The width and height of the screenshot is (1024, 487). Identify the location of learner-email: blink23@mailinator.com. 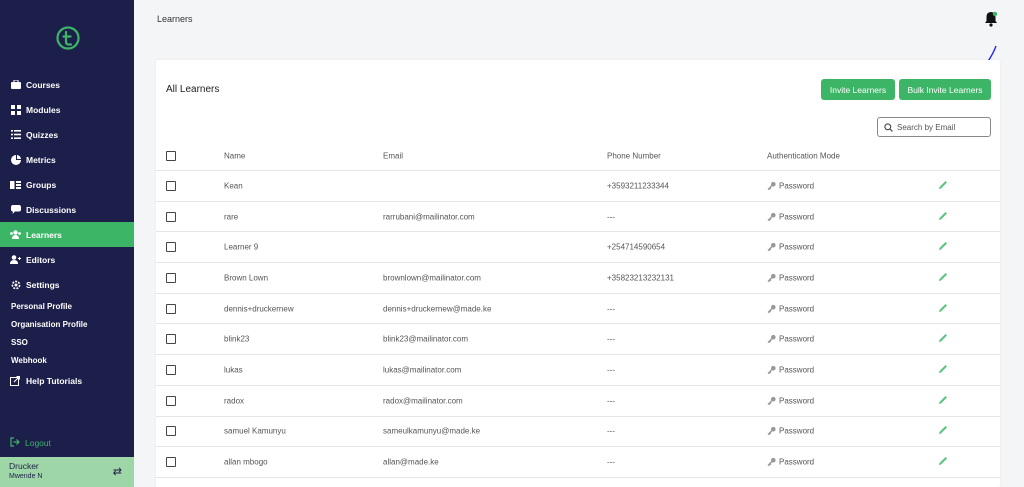
(426, 339).